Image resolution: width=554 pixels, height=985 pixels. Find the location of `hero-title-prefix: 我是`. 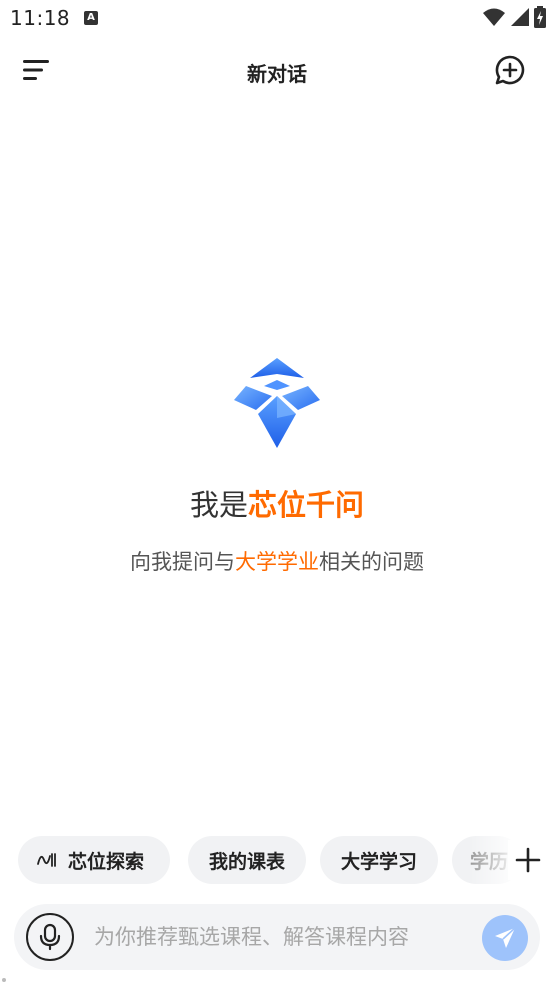

hero-title-prefix: 我是 is located at coordinates (218, 505).